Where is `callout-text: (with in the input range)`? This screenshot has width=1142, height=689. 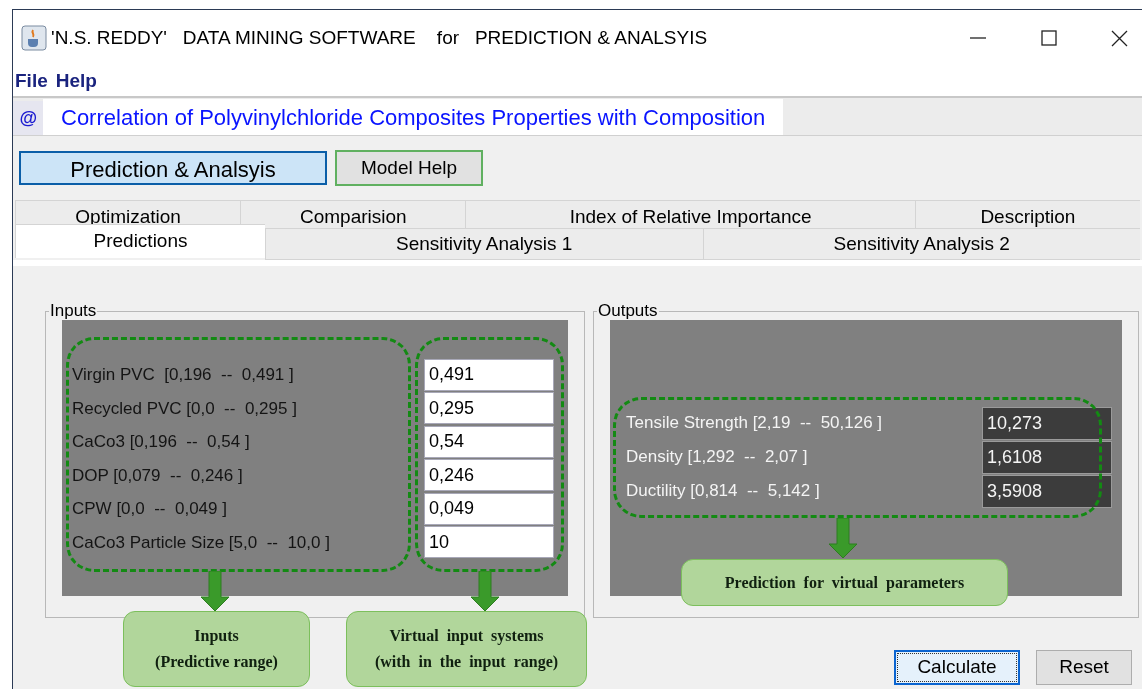
callout-text: (with in the input range) is located at coordinates (466, 662).